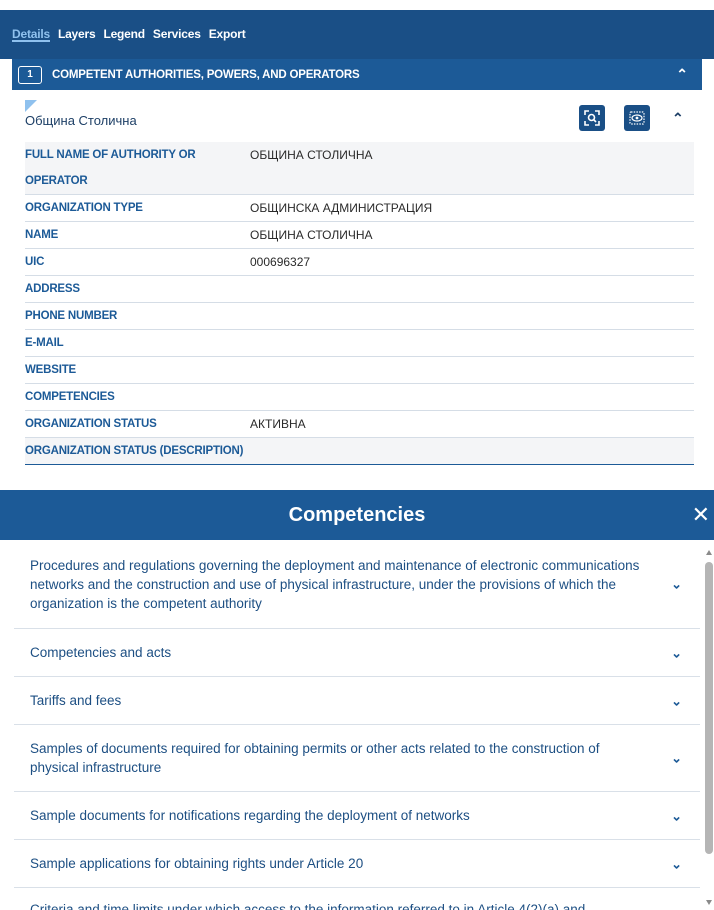 The height and width of the screenshot is (910, 714). Describe the element at coordinates (357, 653) in the screenshot. I see `competency-item: Competencies and acts ⌄` at that location.